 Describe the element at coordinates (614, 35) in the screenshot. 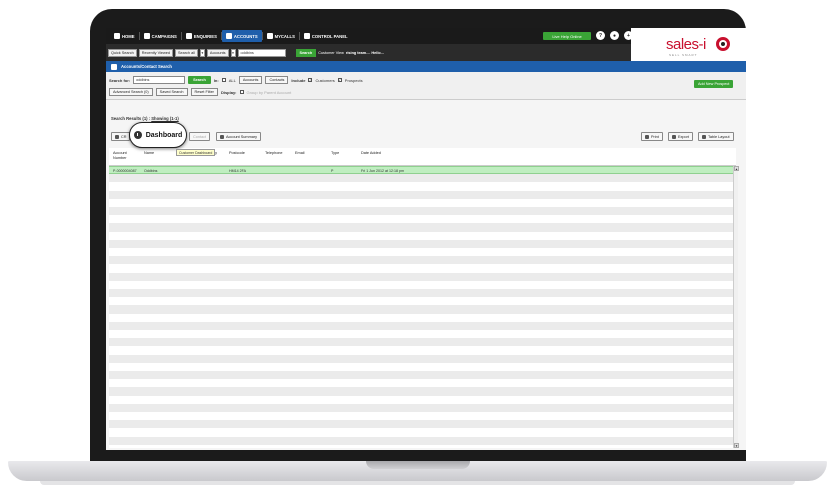

I see `user-icon: ●` at that location.